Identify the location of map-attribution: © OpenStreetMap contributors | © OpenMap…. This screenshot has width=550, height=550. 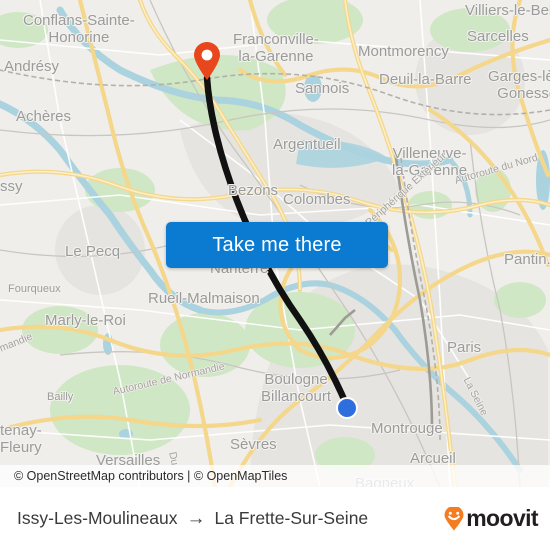
(275, 476).